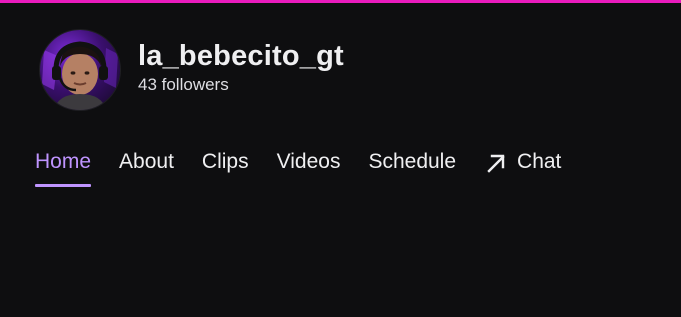 The image size is (681, 317). I want to click on tab-chat: Chat, so click(522, 162).